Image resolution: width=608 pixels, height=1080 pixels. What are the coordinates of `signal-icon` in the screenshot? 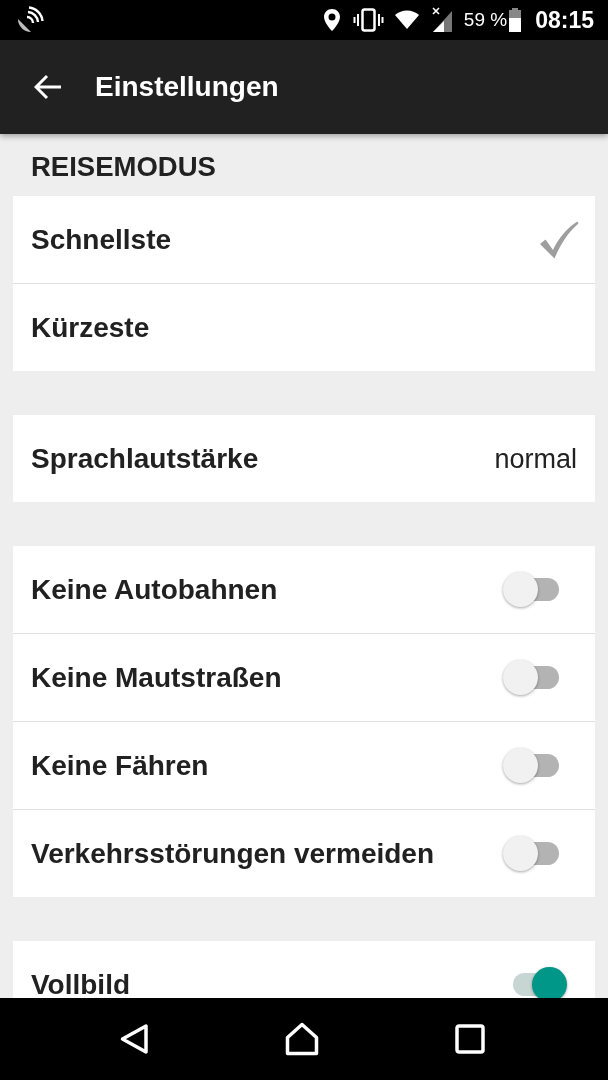 It's located at (442, 20).